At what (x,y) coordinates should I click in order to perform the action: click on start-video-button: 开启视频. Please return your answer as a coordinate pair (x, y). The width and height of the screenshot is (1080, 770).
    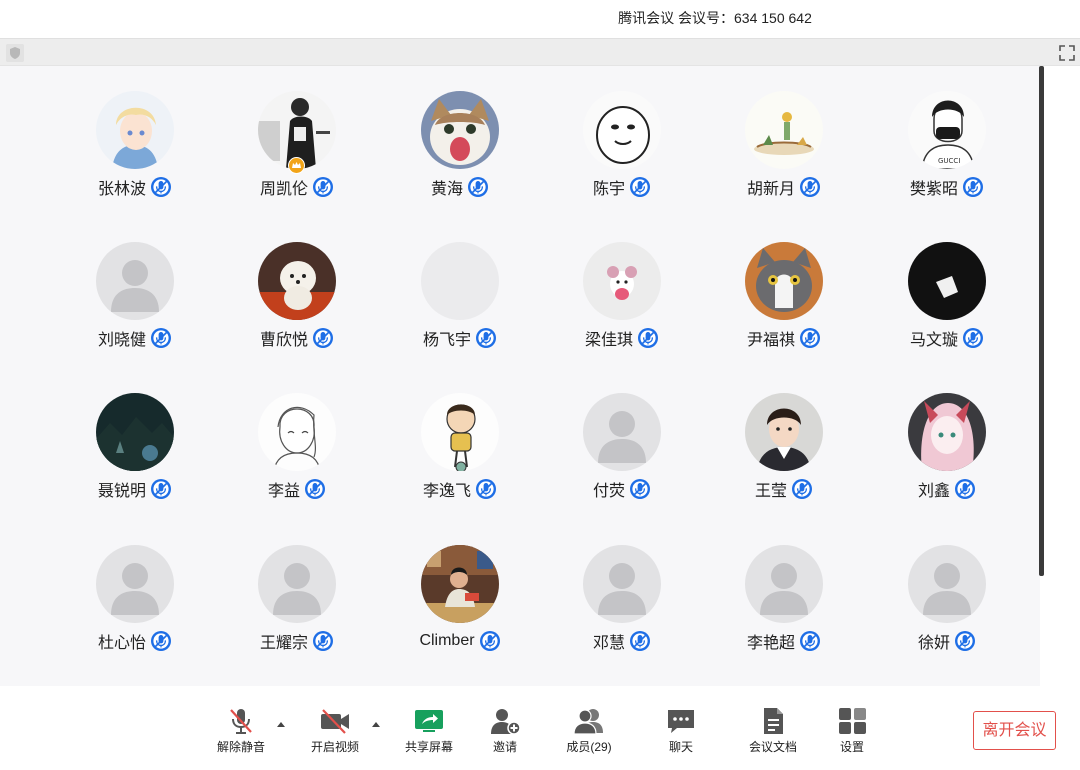
    Looking at the image, I should click on (335, 732).